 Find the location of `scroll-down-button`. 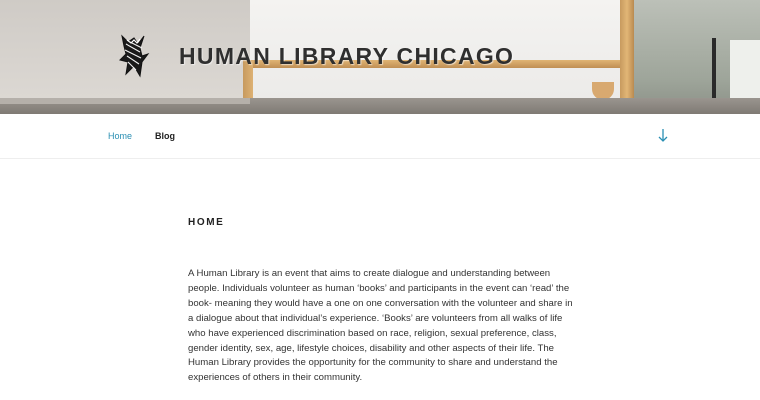

scroll-down-button is located at coordinates (663, 136).